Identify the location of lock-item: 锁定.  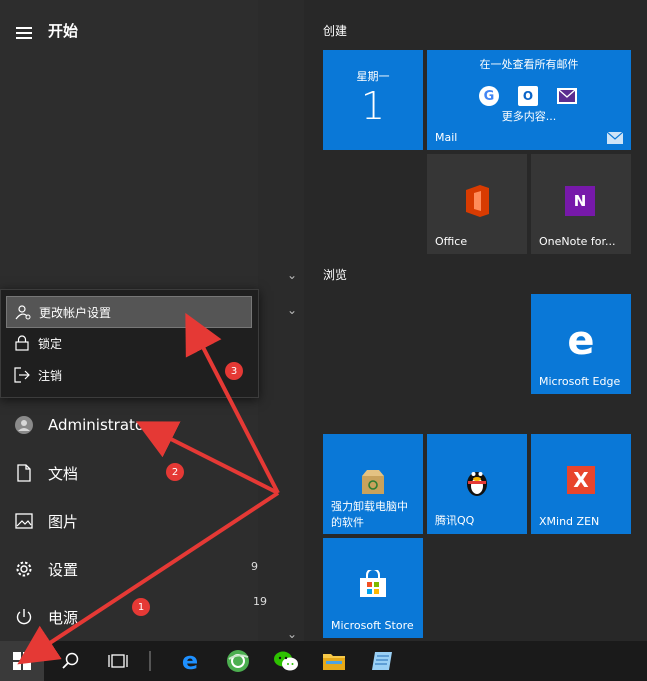
(128, 343).